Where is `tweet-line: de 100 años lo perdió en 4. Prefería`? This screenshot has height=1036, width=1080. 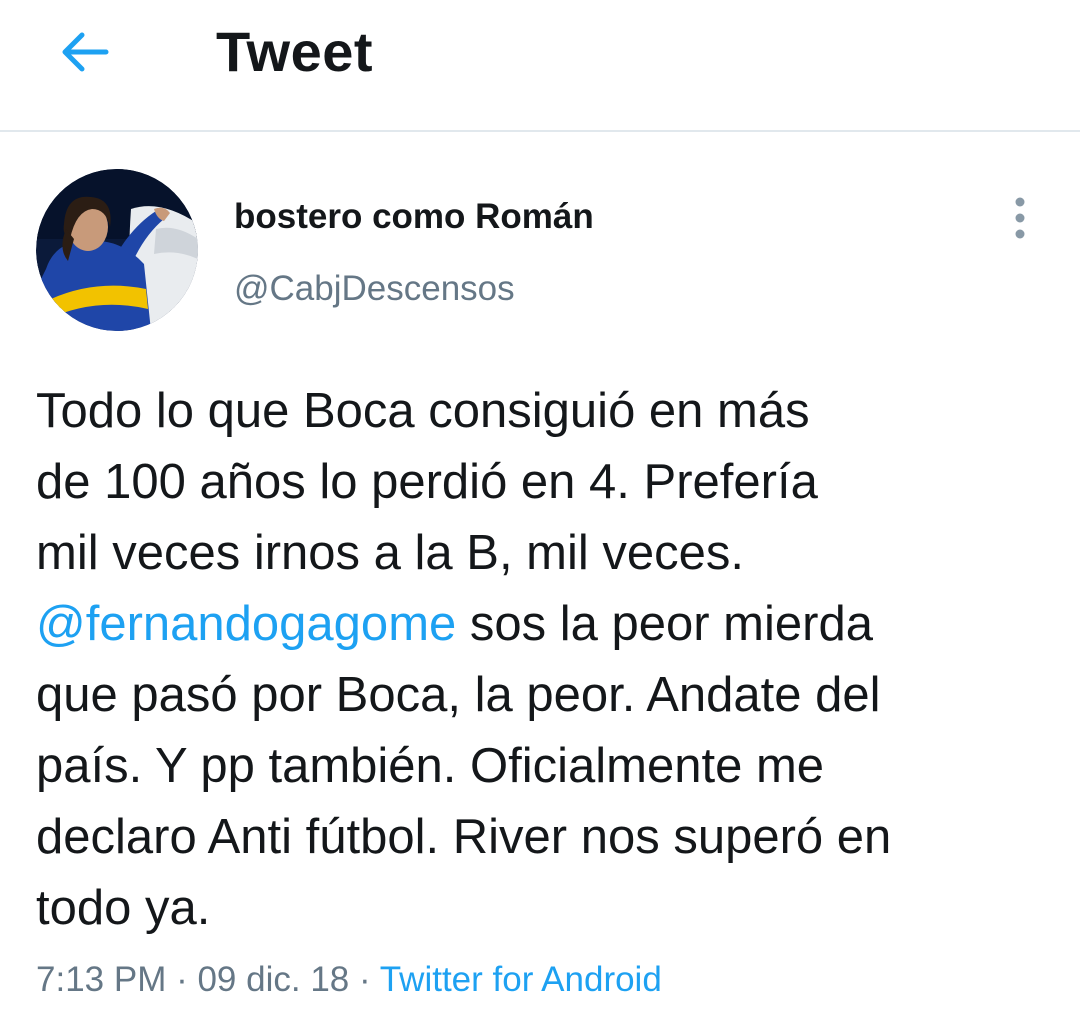 tweet-line: de 100 años lo perdió en 4. Prefería is located at coordinates (427, 482).